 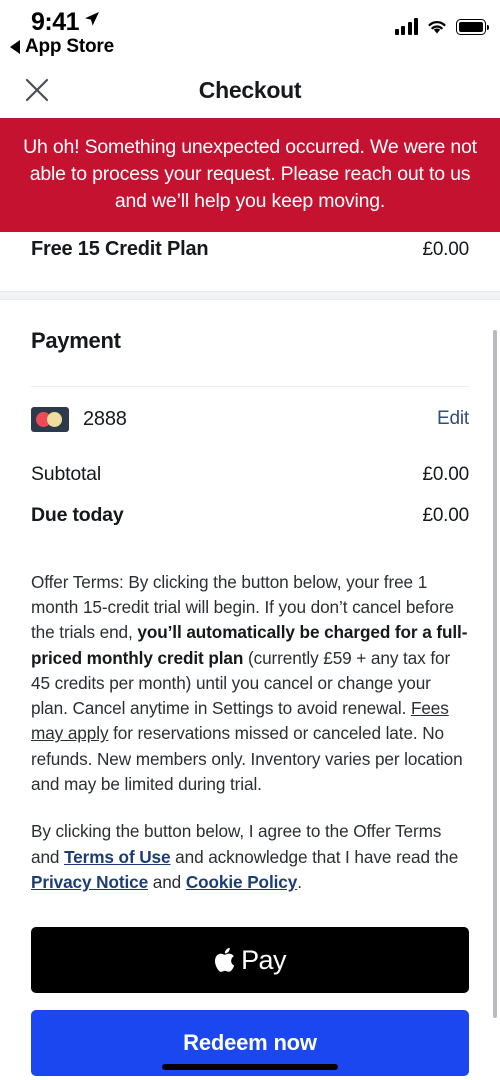 What do you see at coordinates (263, 959) in the screenshot?
I see `apple-pay-label: Pay` at bounding box center [263, 959].